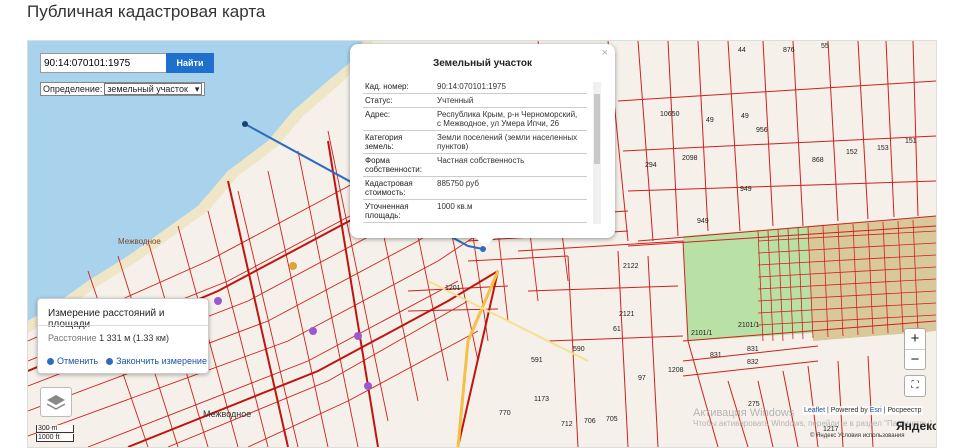 Image resolution: width=960 pixels, height=448 pixels. I want to click on measure-distance: Расстояние 1 331 м (1.33 км), so click(108, 338).